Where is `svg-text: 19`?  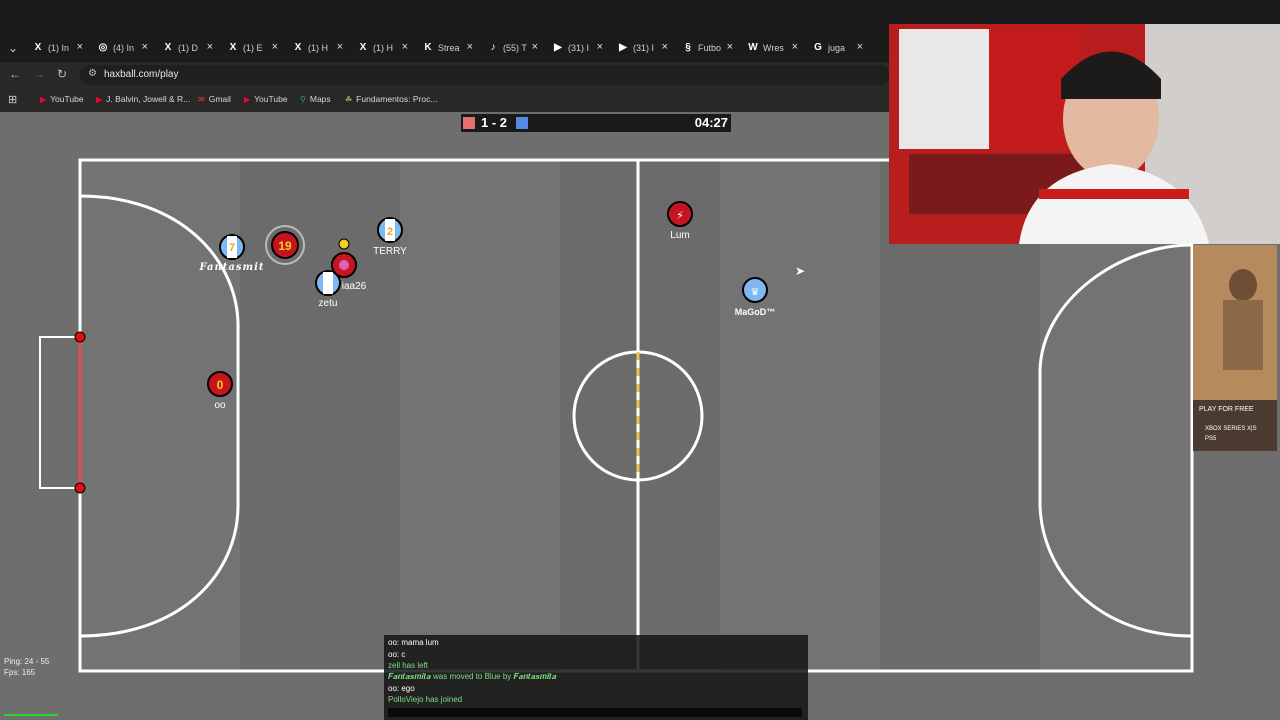
svg-text: 19 is located at coordinates (285, 246).